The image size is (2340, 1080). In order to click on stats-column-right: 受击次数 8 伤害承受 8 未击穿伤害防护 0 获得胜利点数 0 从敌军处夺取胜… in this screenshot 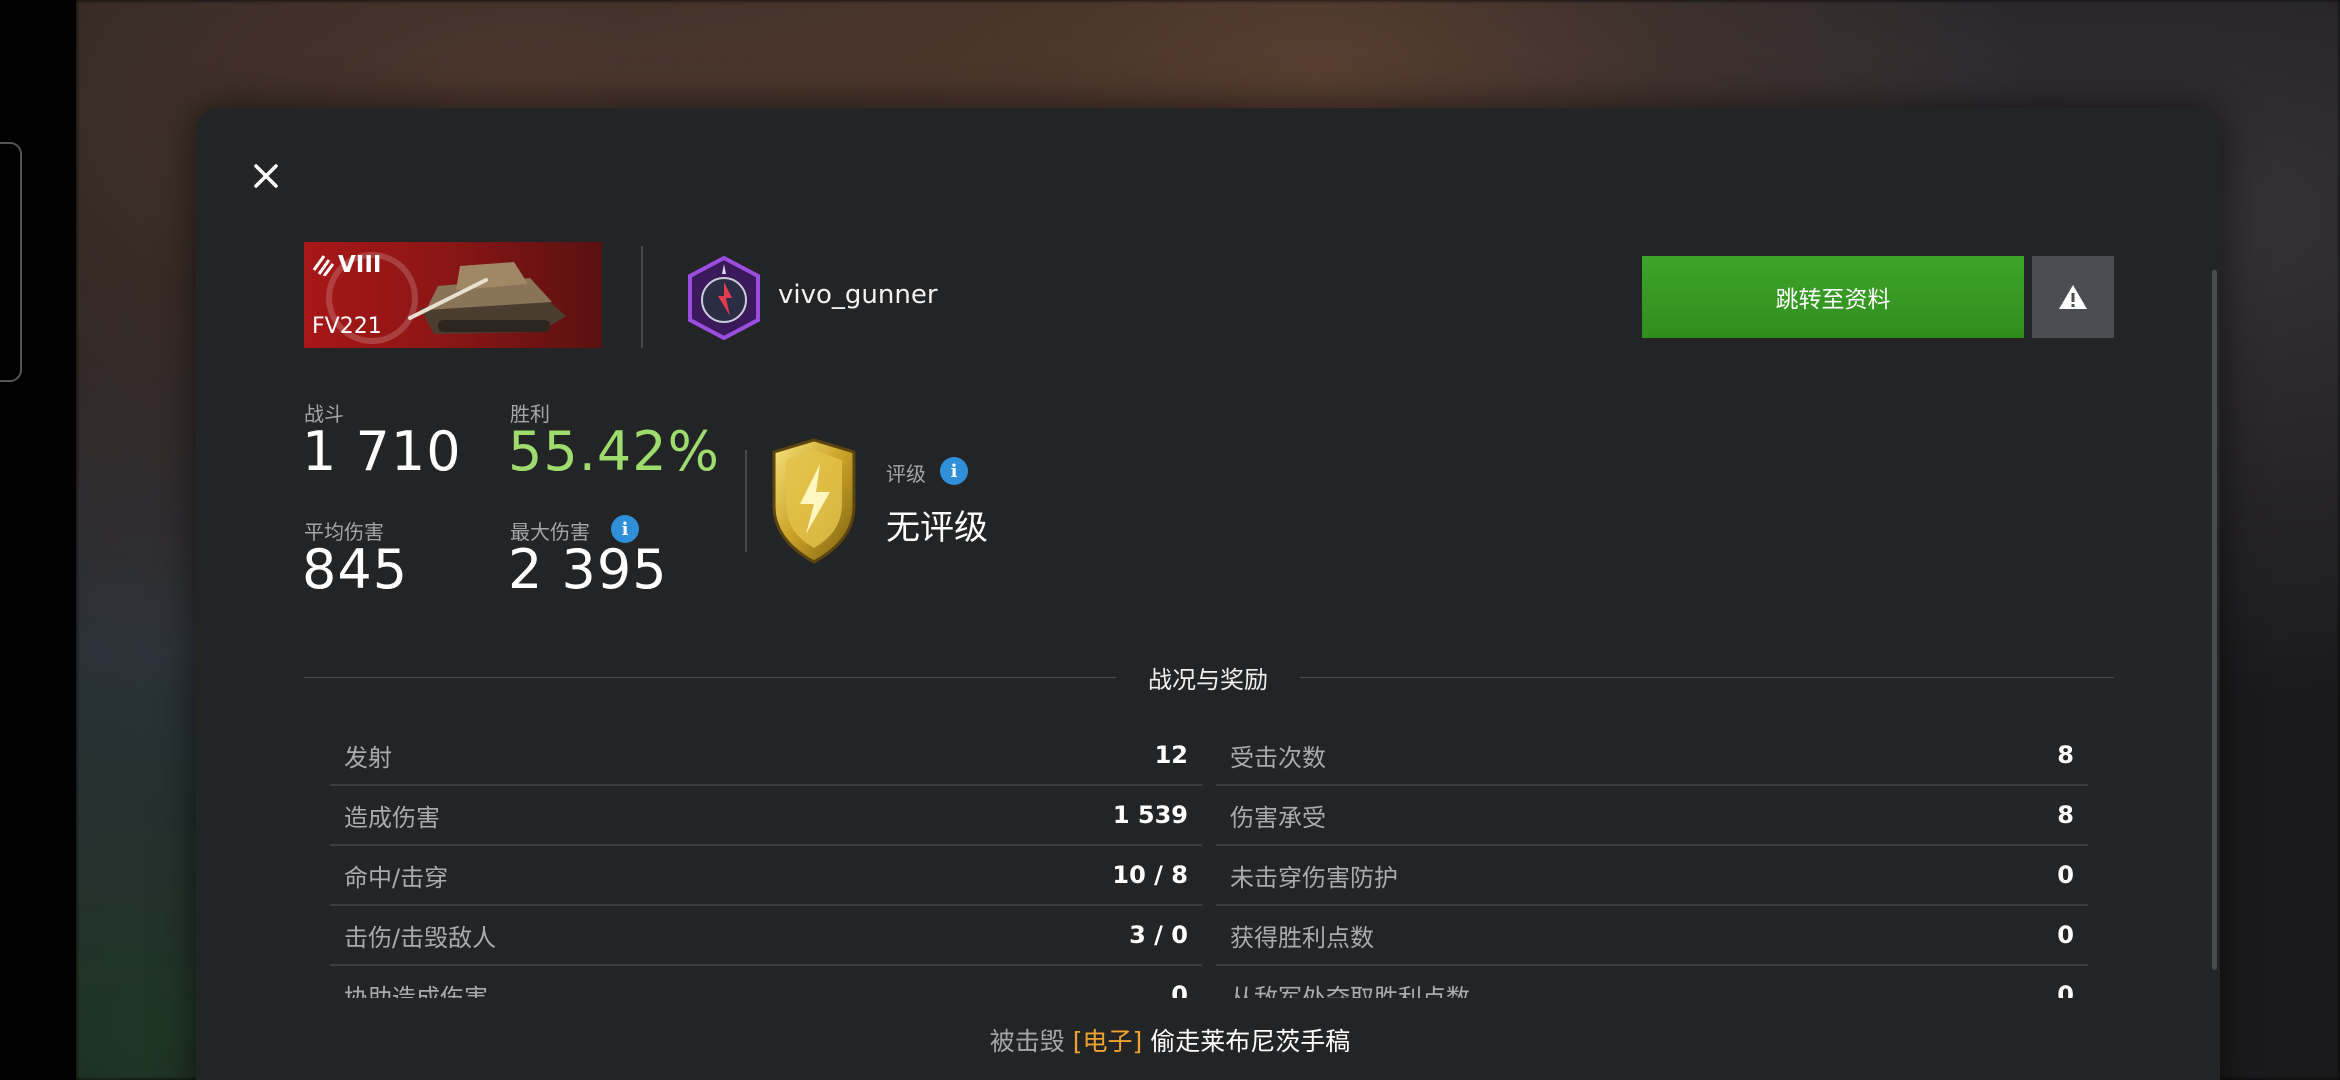, I will do `click(1652, 862)`.